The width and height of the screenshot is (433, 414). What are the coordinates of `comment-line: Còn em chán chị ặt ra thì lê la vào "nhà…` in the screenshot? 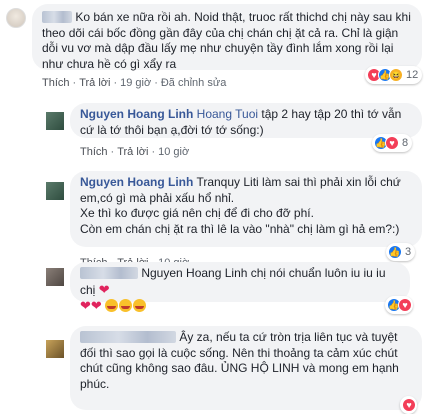 It's located at (240, 228).